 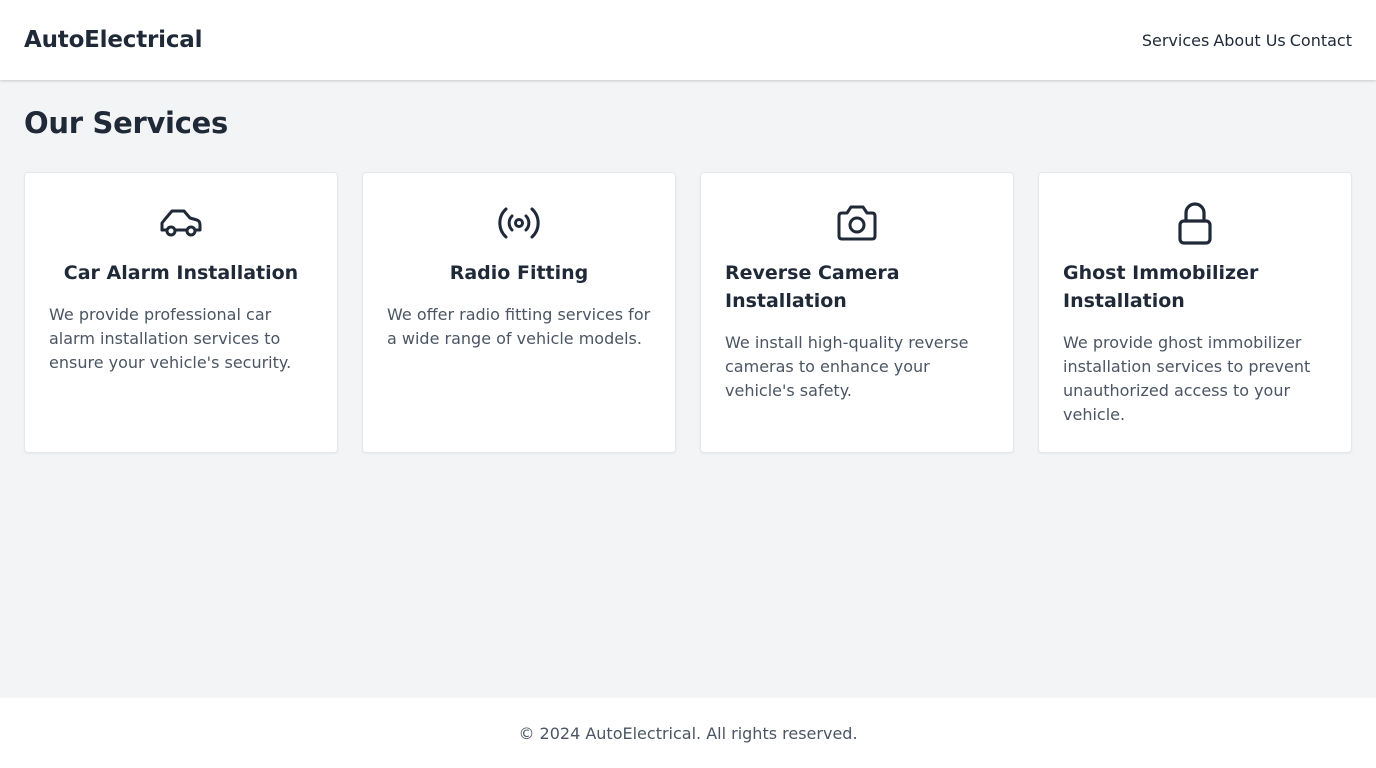 What do you see at coordinates (519, 273) in the screenshot?
I see `service-title: Radio Fitting` at bounding box center [519, 273].